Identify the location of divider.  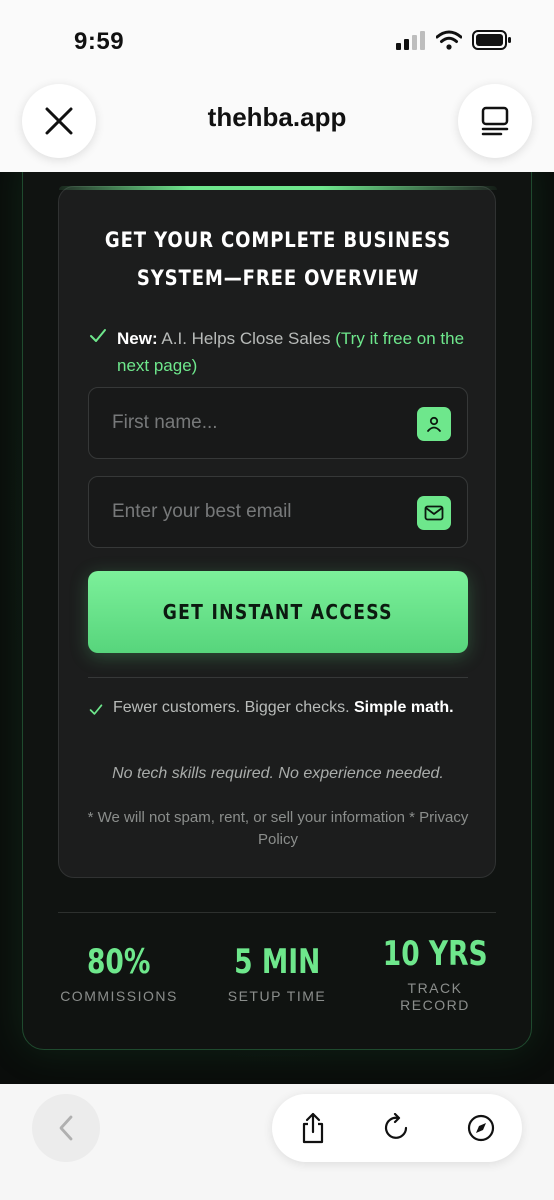
(278, 677).